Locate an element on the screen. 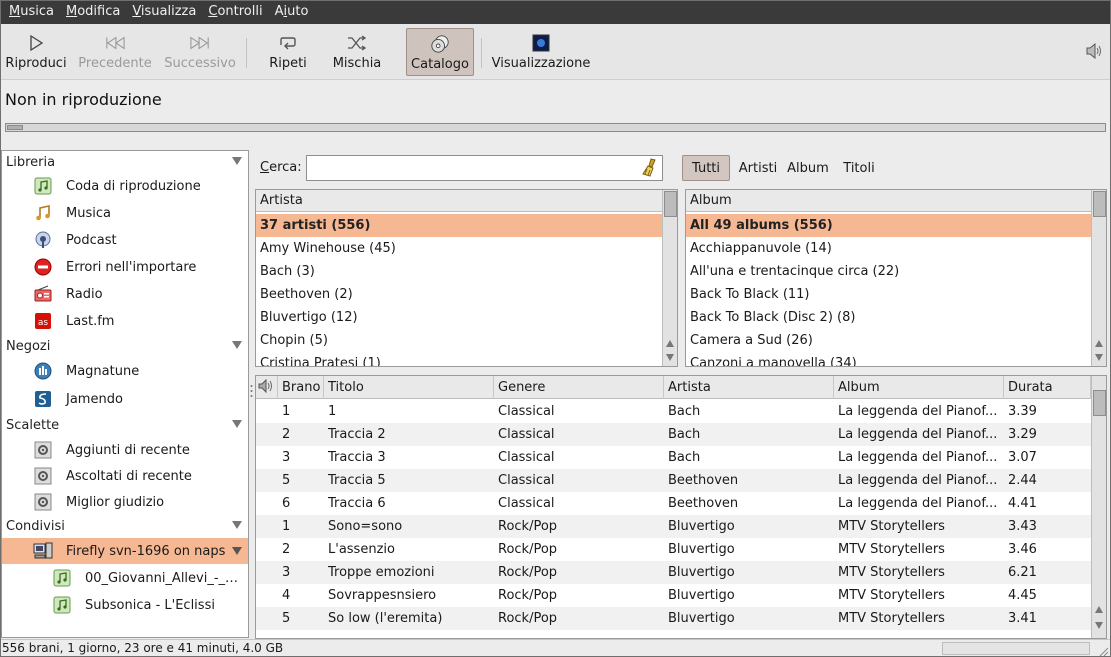  menu-item: Aiuto is located at coordinates (292, 12).